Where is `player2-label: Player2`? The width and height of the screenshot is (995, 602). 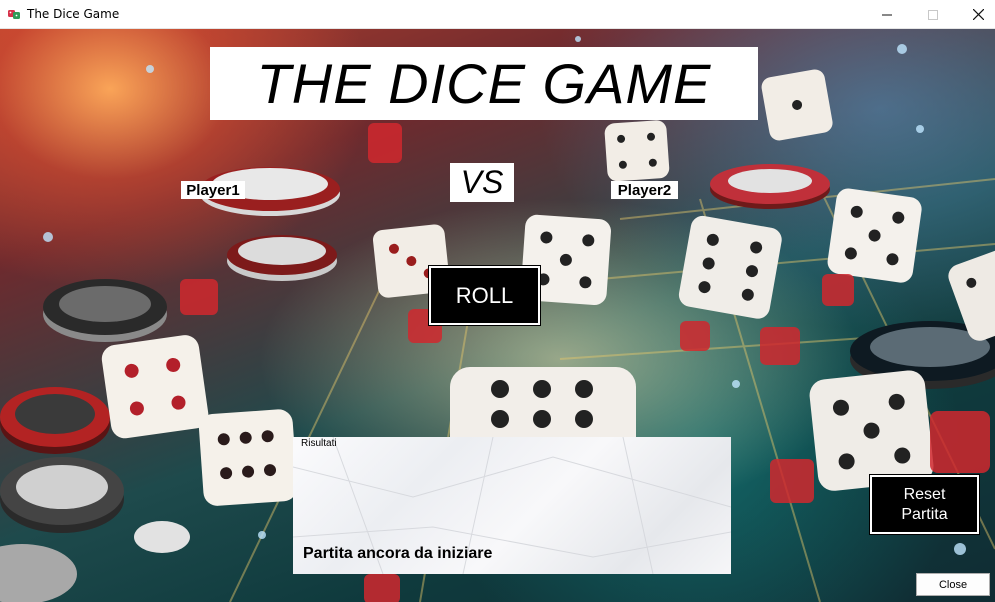 player2-label: Player2 is located at coordinates (644, 190).